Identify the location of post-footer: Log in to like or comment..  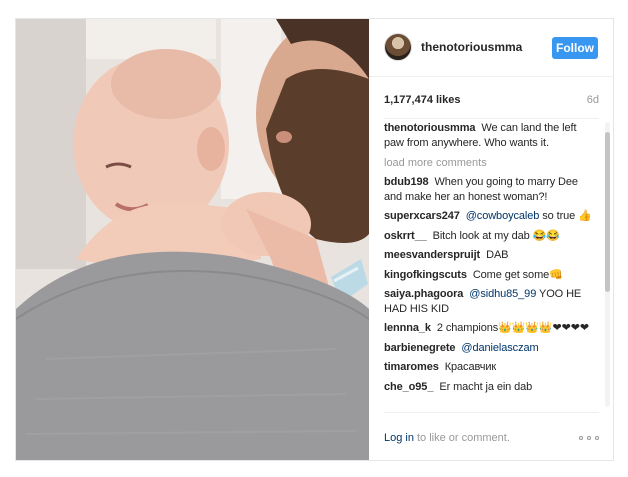
(491, 435).